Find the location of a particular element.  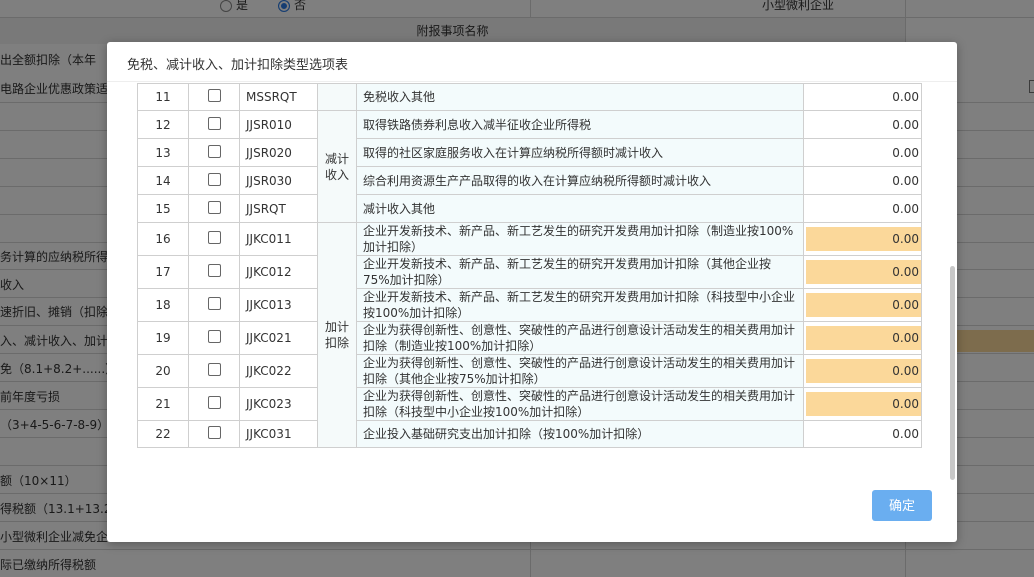

row-number: 19 is located at coordinates (163, 338).